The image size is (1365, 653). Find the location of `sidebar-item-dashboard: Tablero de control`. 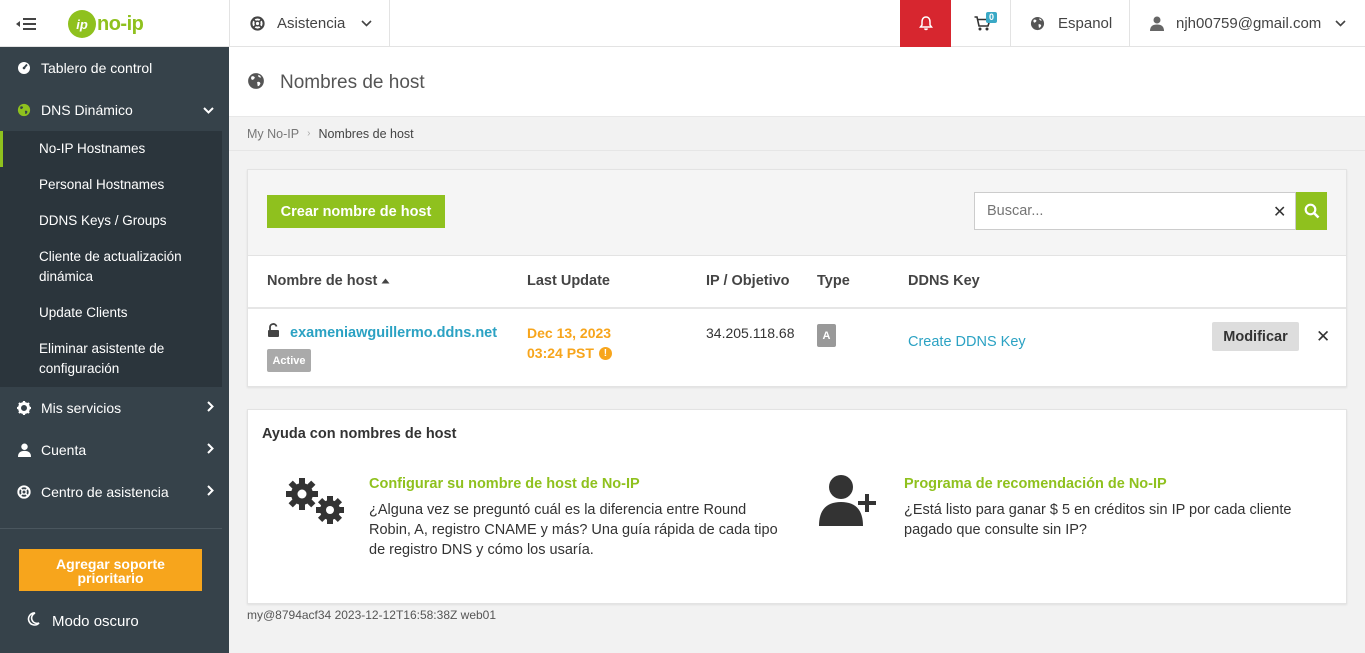

sidebar-item-dashboard: Tablero de control is located at coordinates (114, 68).